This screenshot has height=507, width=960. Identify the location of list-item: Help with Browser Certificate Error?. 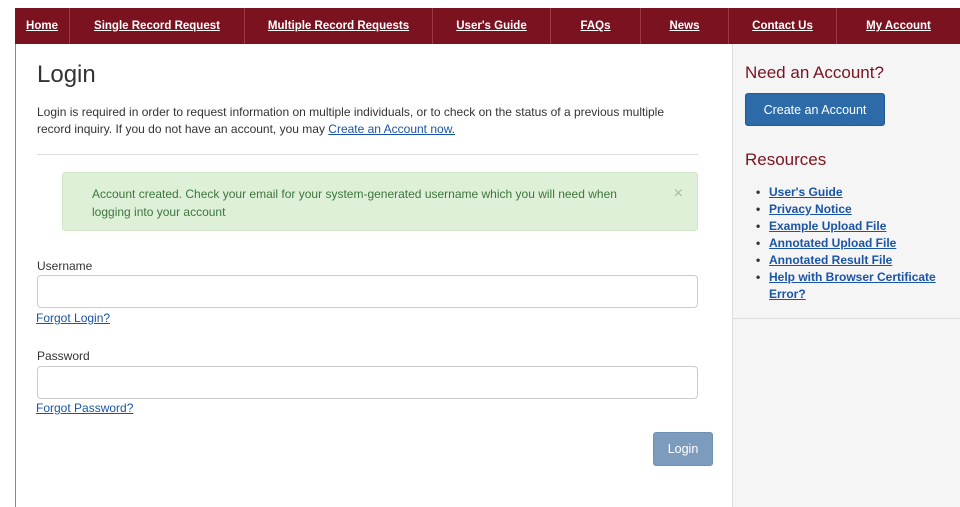
(850, 286).